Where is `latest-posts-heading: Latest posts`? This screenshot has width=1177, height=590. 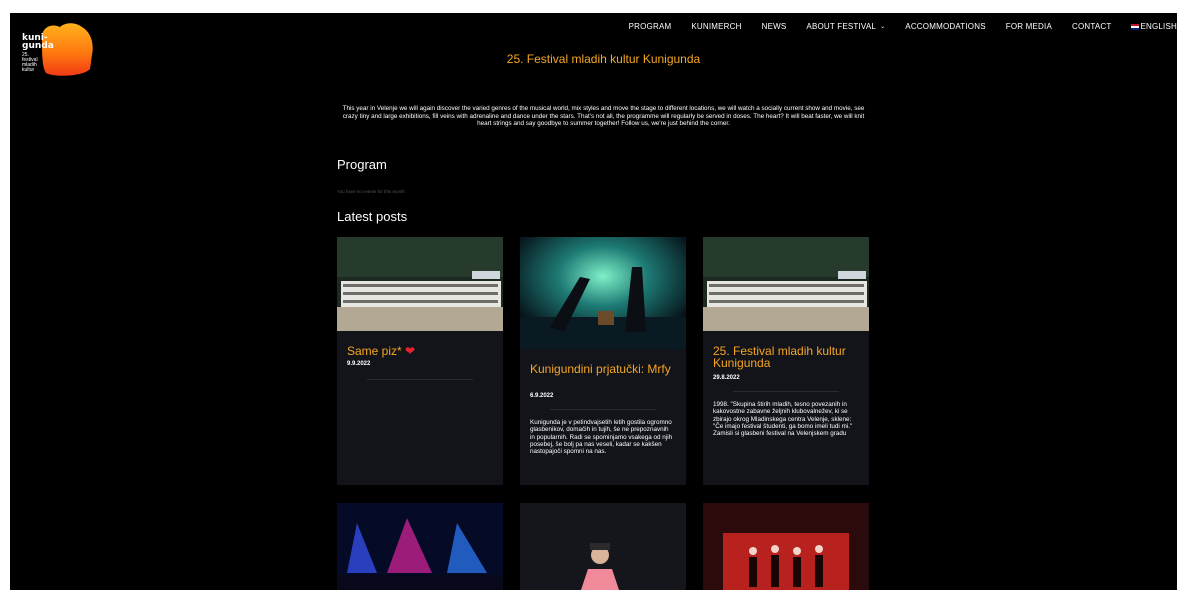 latest-posts-heading: Latest posts is located at coordinates (372, 216).